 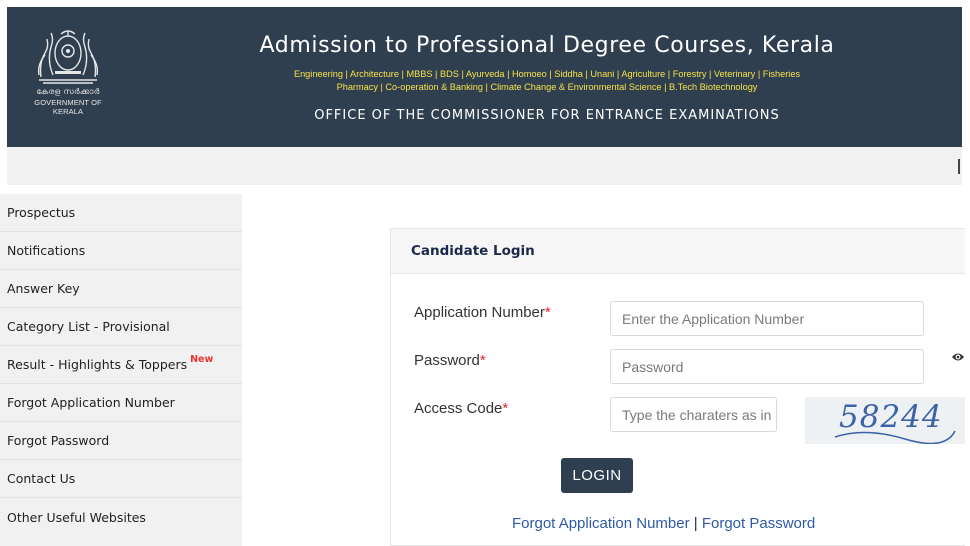 I want to click on sidebar-item-answer-key: Answer Key, so click(x=121, y=289).